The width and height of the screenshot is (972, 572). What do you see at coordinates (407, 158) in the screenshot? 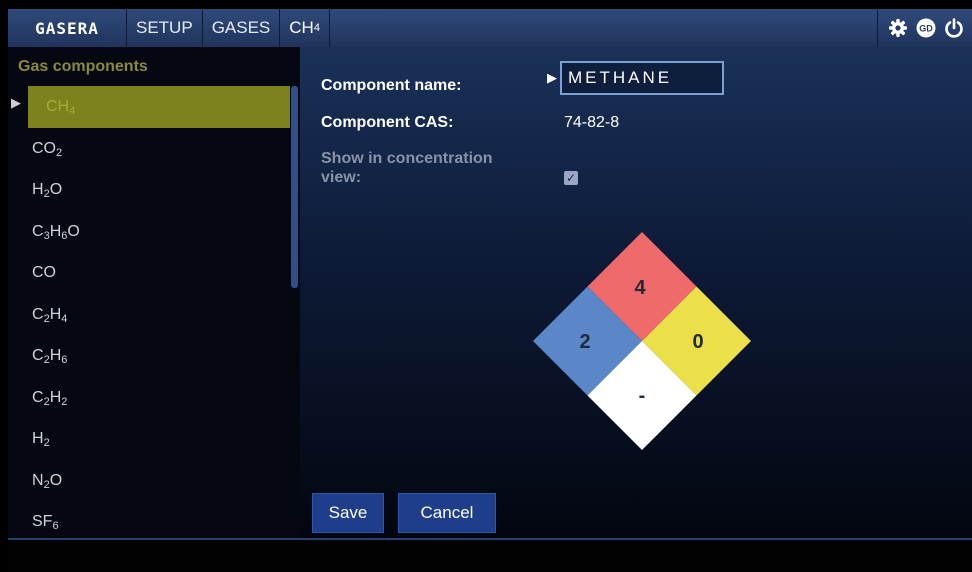
I see `show-in-concentration-label: Show in concentration` at bounding box center [407, 158].